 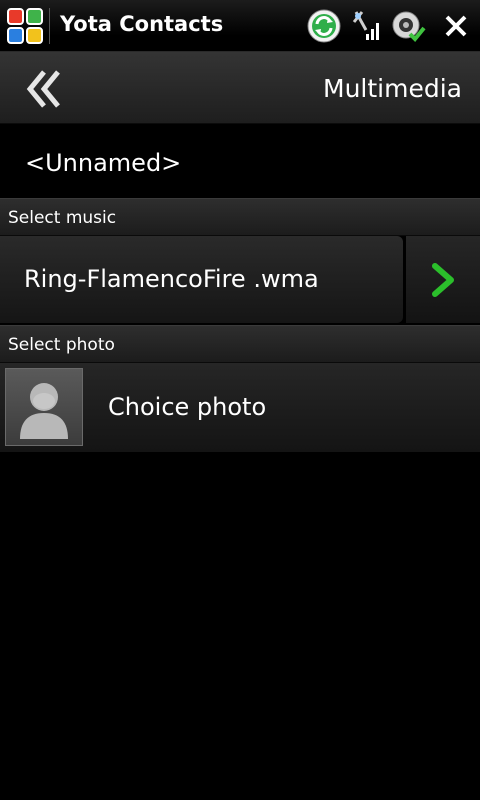 I want to click on select-photo-header: Select photo, so click(x=240, y=344).